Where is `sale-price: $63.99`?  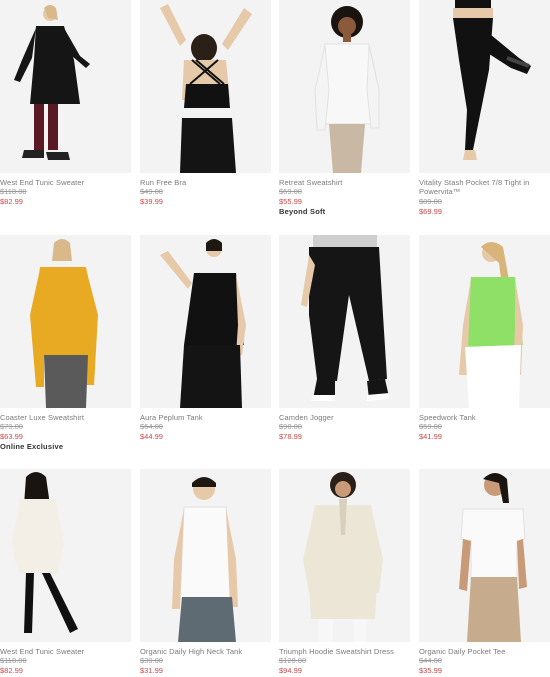
sale-price: $63.99 is located at coordinates (11, 436).